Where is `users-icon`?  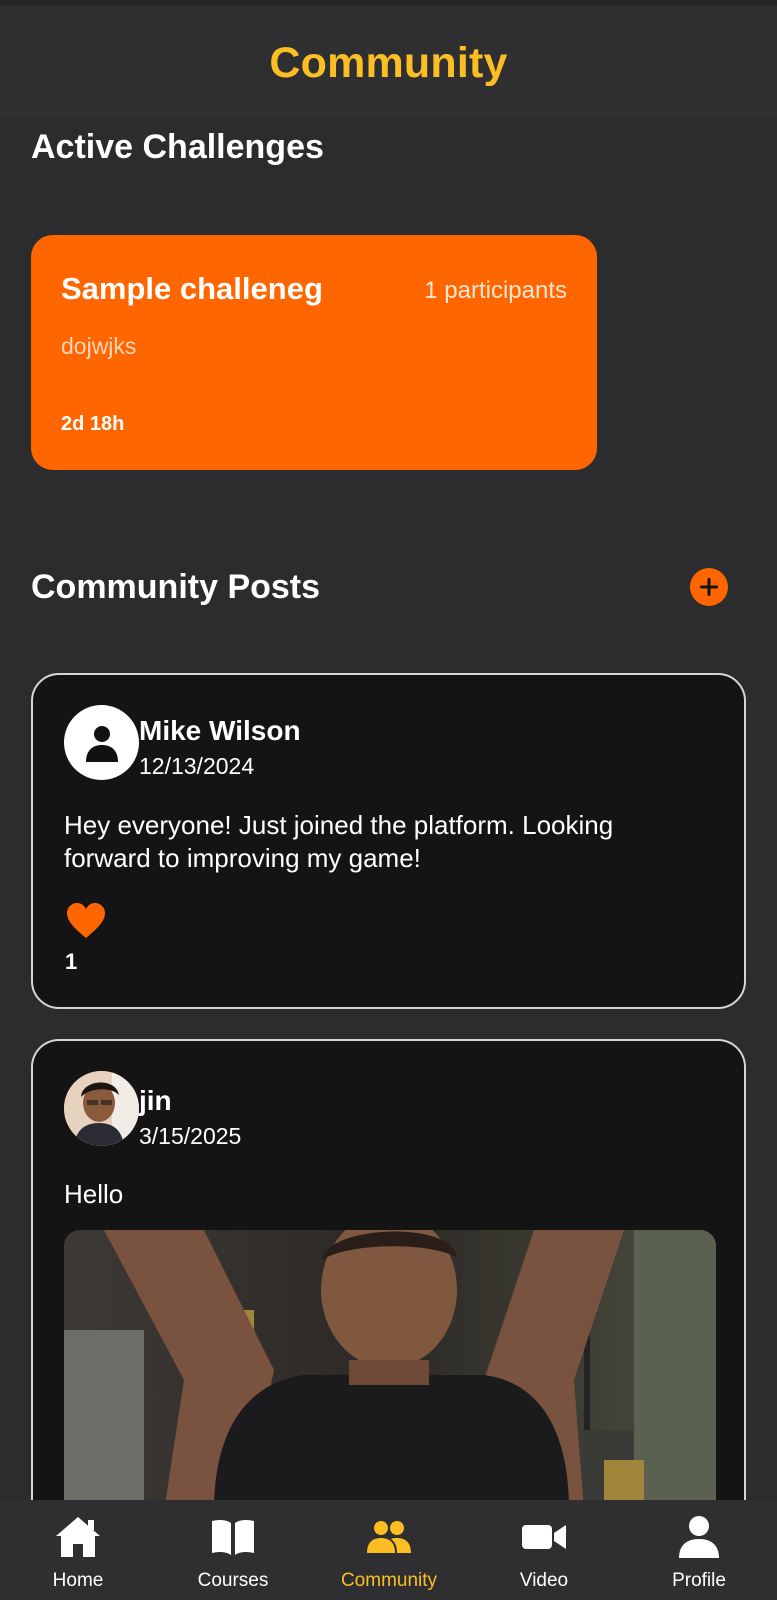
users-icon is located at coordinates (389, 1537).